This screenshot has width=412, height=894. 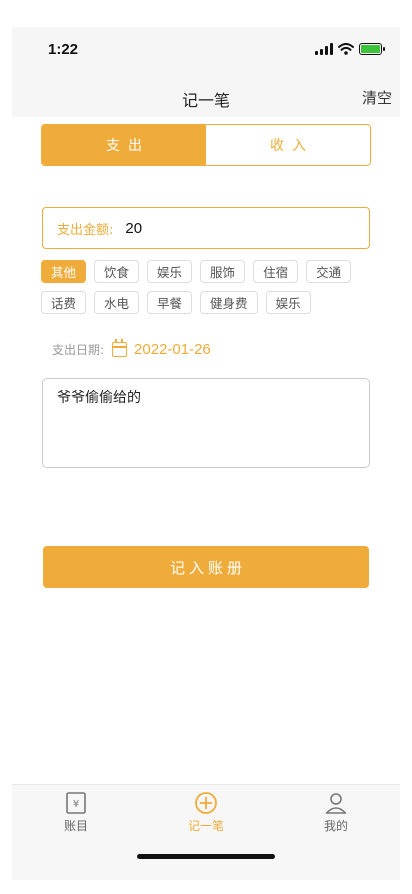 What do you see at coordinates (223, 271) in the screenshot?
I see `tag-clothing: 服饰` at bounding box center [223, 271].